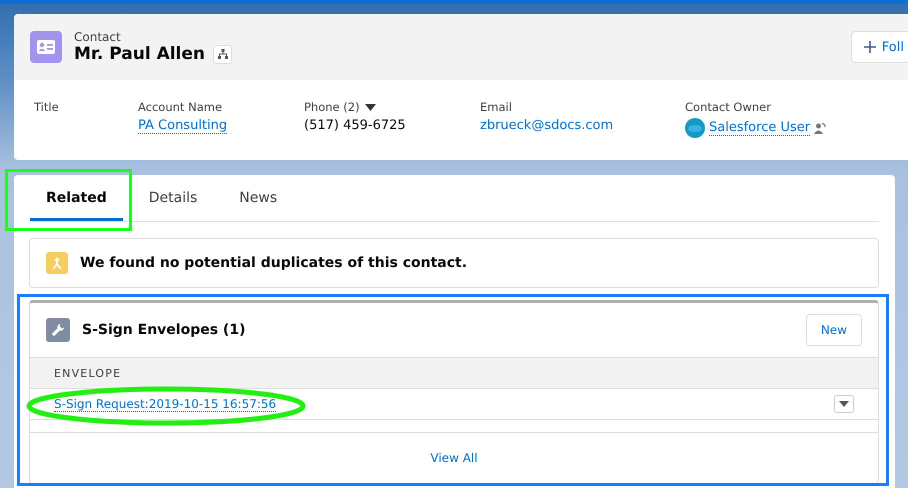 The width and height of the screenshot is (908, 488). Describe the element at coordinates (355, 125) in the screenshot. I see `field-value: (517) 459-6725` at that location.